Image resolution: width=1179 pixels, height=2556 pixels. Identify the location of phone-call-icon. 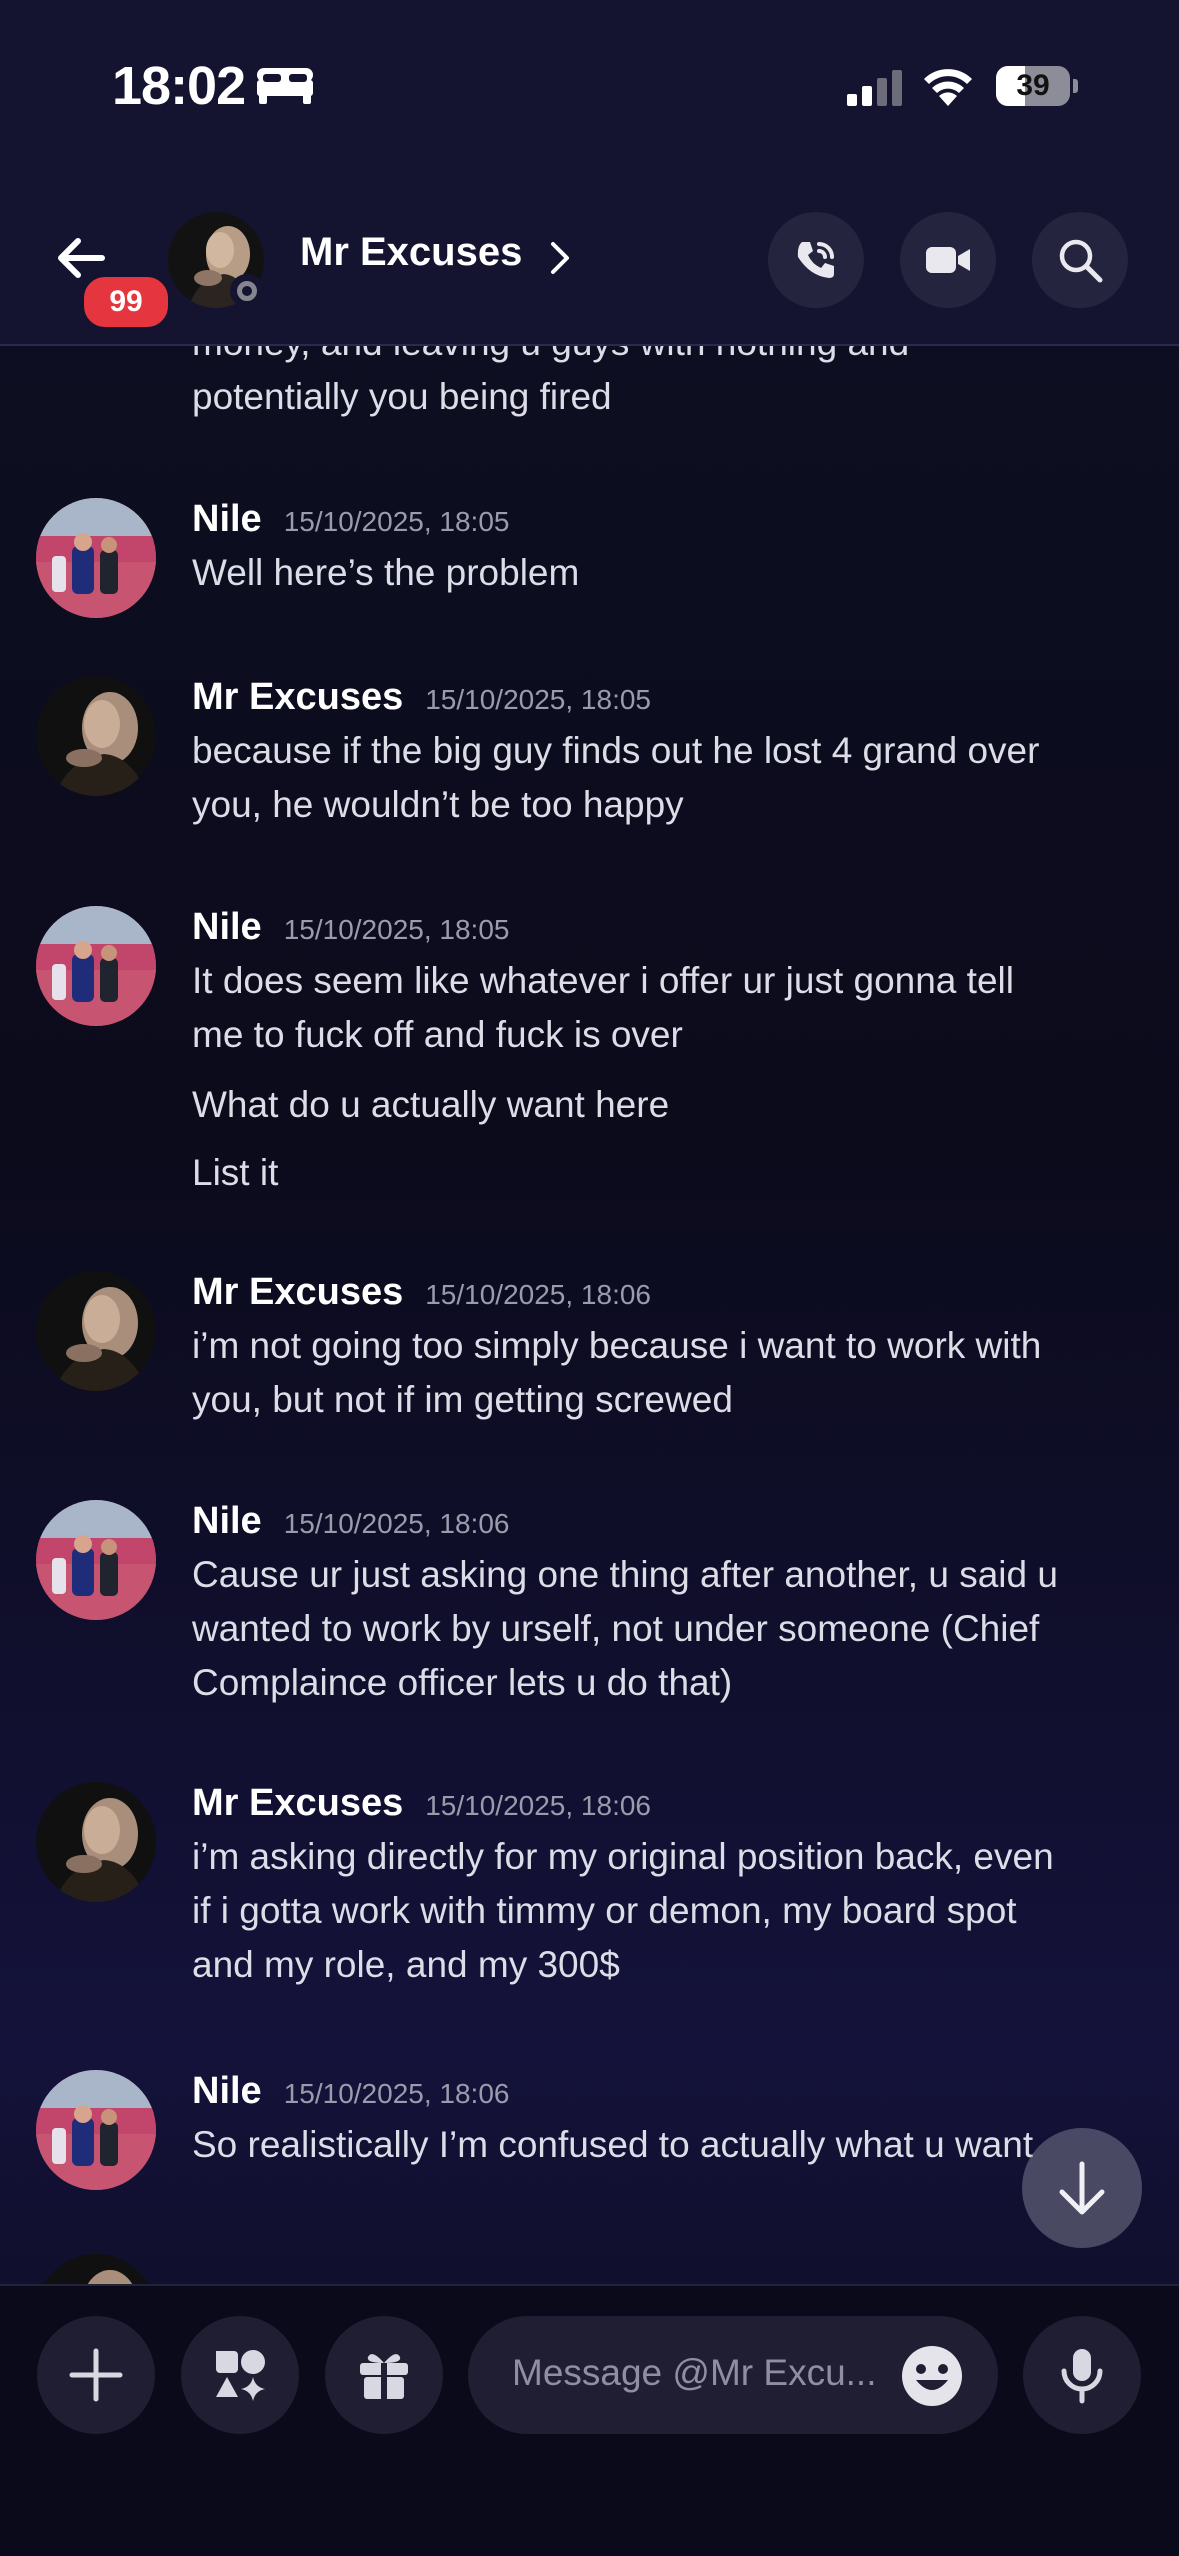
(815, 260).